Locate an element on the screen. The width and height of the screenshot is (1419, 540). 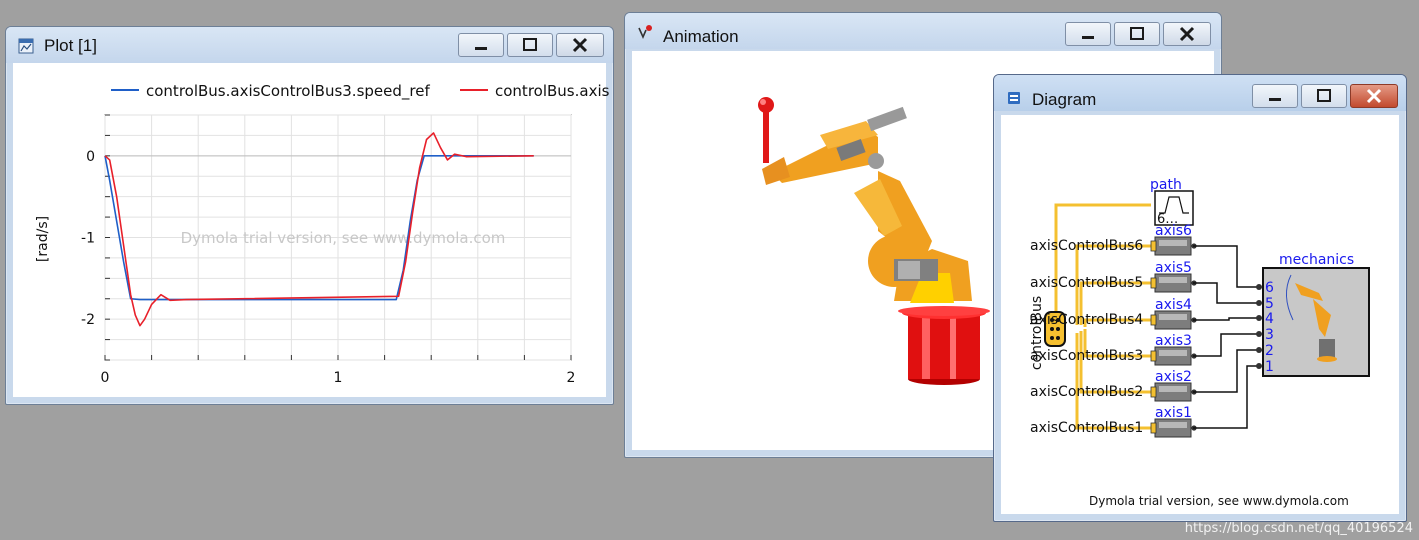
axis-block-axis1: axis1 is located at coordinates (1173, 421).